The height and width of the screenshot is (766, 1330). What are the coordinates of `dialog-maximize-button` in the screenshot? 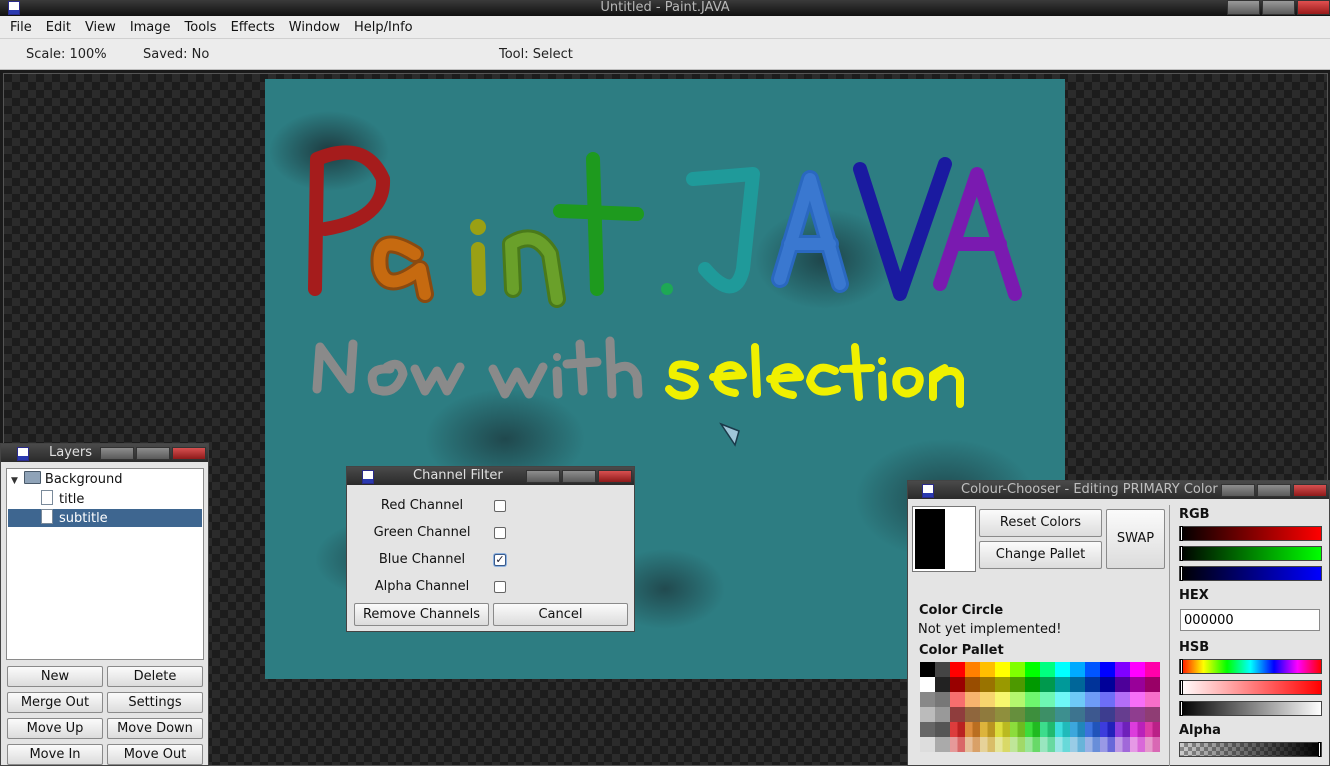 It's located at (579, 476).